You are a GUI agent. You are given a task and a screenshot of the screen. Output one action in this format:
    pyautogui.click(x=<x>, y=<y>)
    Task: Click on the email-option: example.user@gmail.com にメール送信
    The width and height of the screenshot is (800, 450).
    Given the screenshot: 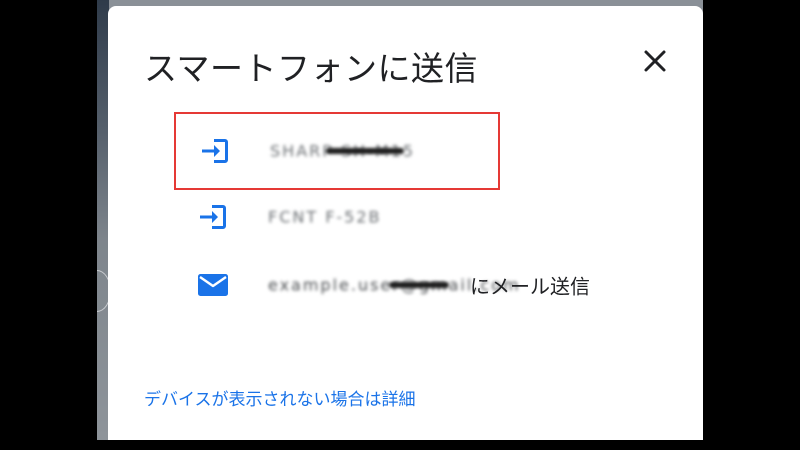 What is the action you would take?
    pyautogui.click(x=404, y=285)
    